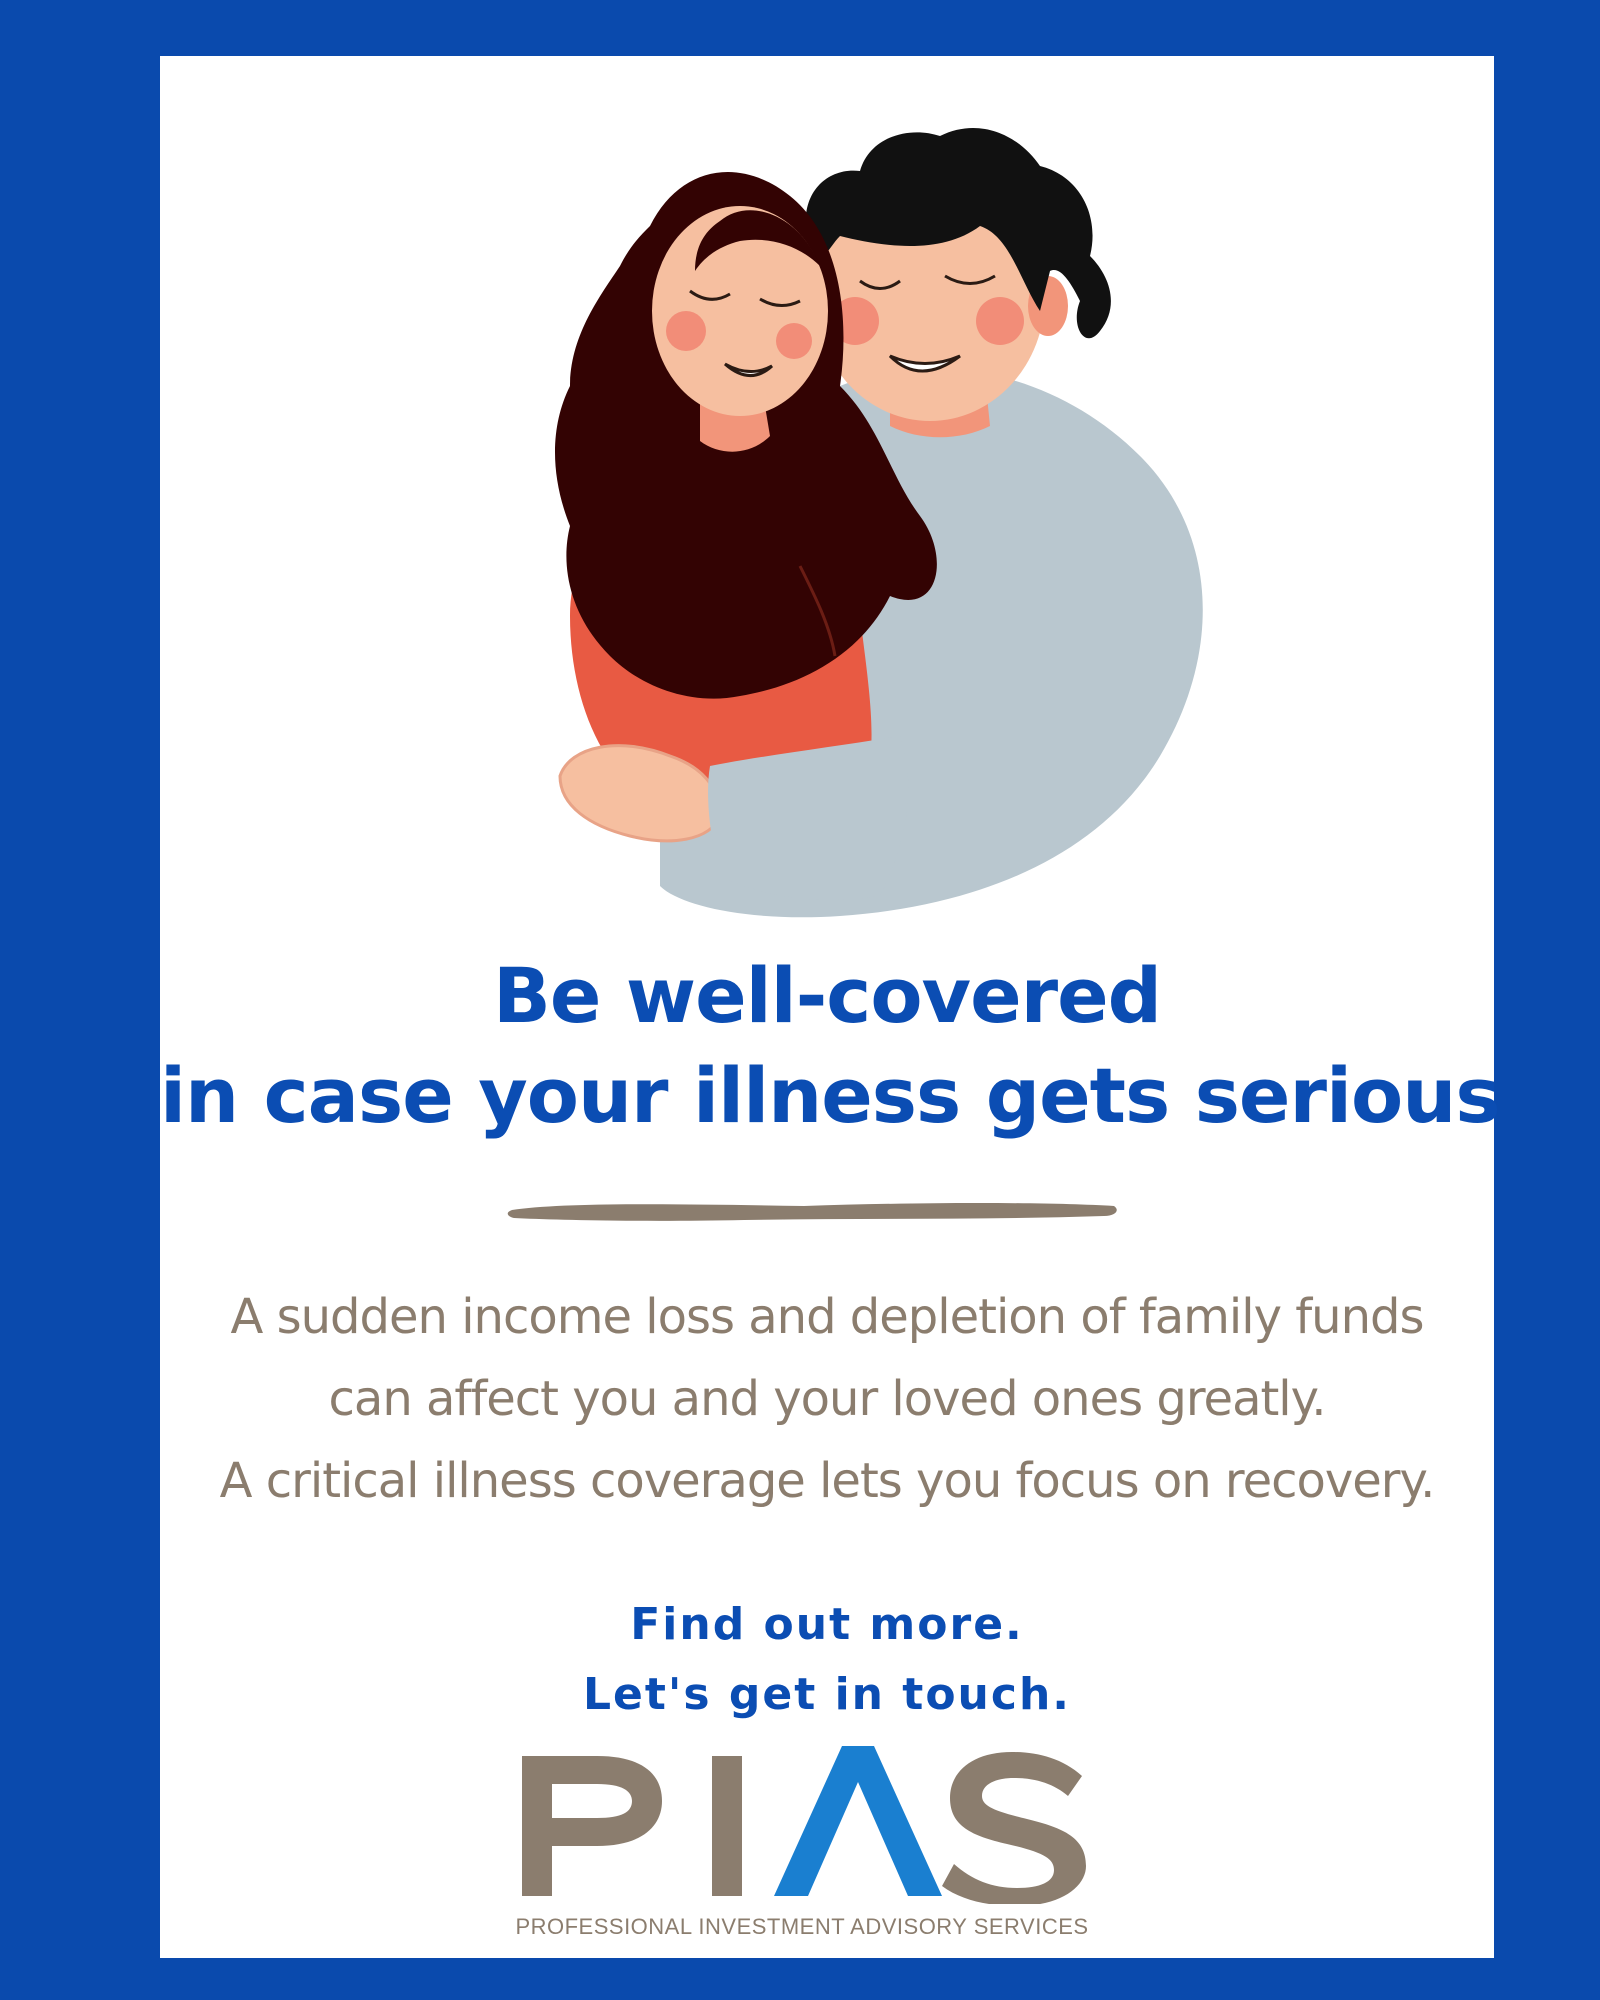 Image resolution: width=1600 pixels, height=2000 pixels. What do you see at coordinates (826, 1694) in the screenshot?
I see `cta-line-2: Let's get in touch.` at bounding box center [826, 1694].